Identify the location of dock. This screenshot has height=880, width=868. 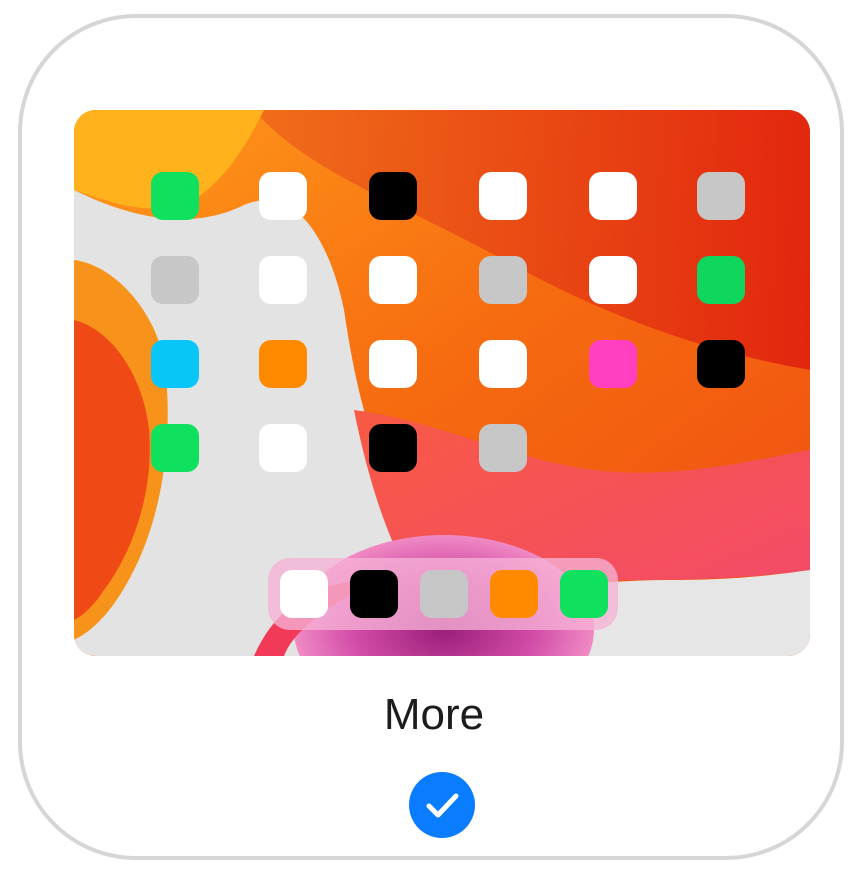
(443, 594).